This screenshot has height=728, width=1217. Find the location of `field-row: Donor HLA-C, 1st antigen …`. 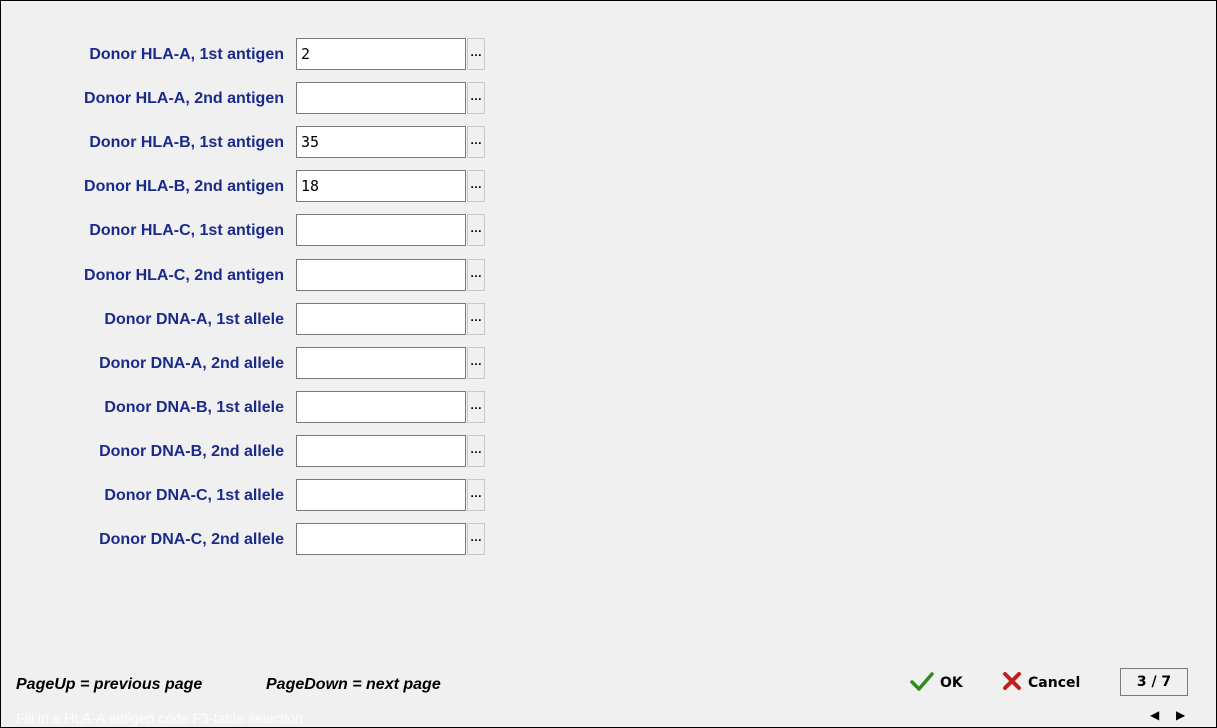

field-row: Donor HLA-C, 1st antigen … is located at coordinates (260, 230).